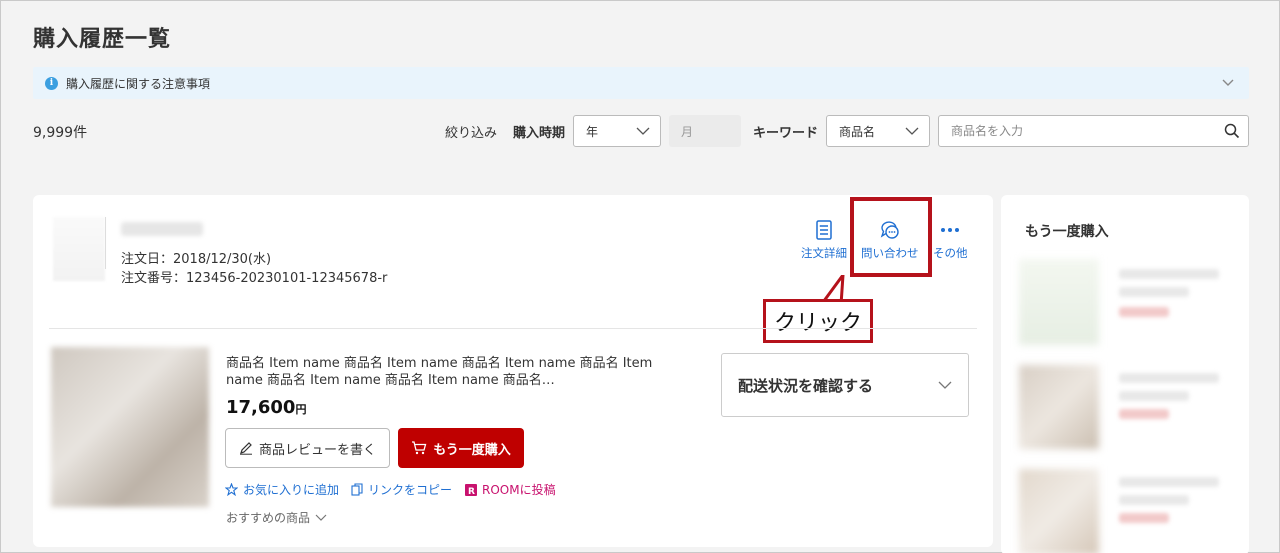 The height and width of the screenshot is (553, 1280). What do you see at coordinates (705, 131) in the screenshot?
I see `month-select: 月` at bounding box center [705, 131].